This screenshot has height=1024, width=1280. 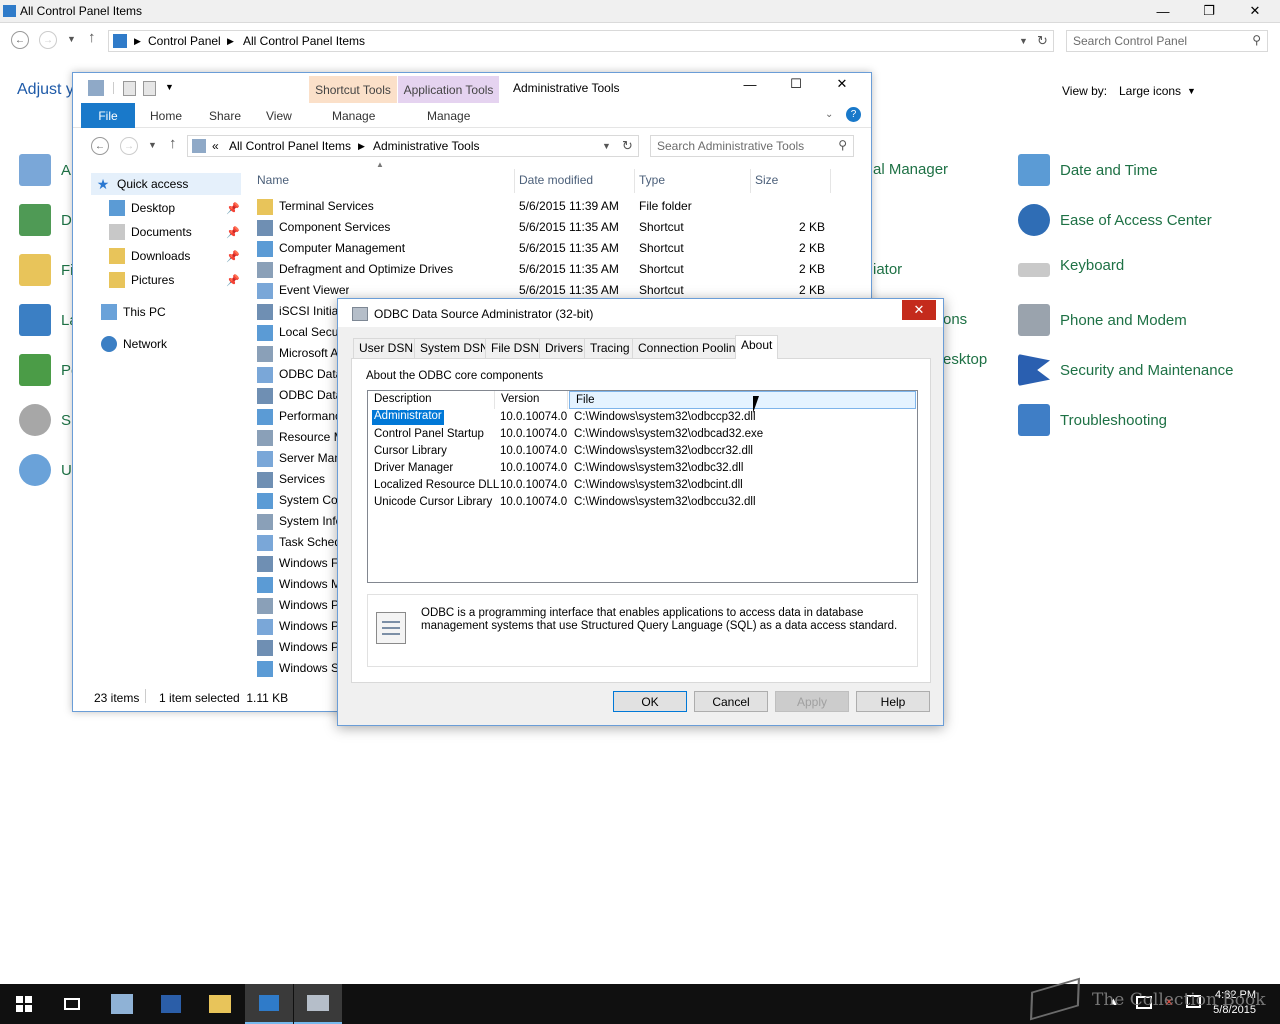 I want to click on overflow-icon: «, so click(x=215, y=146).